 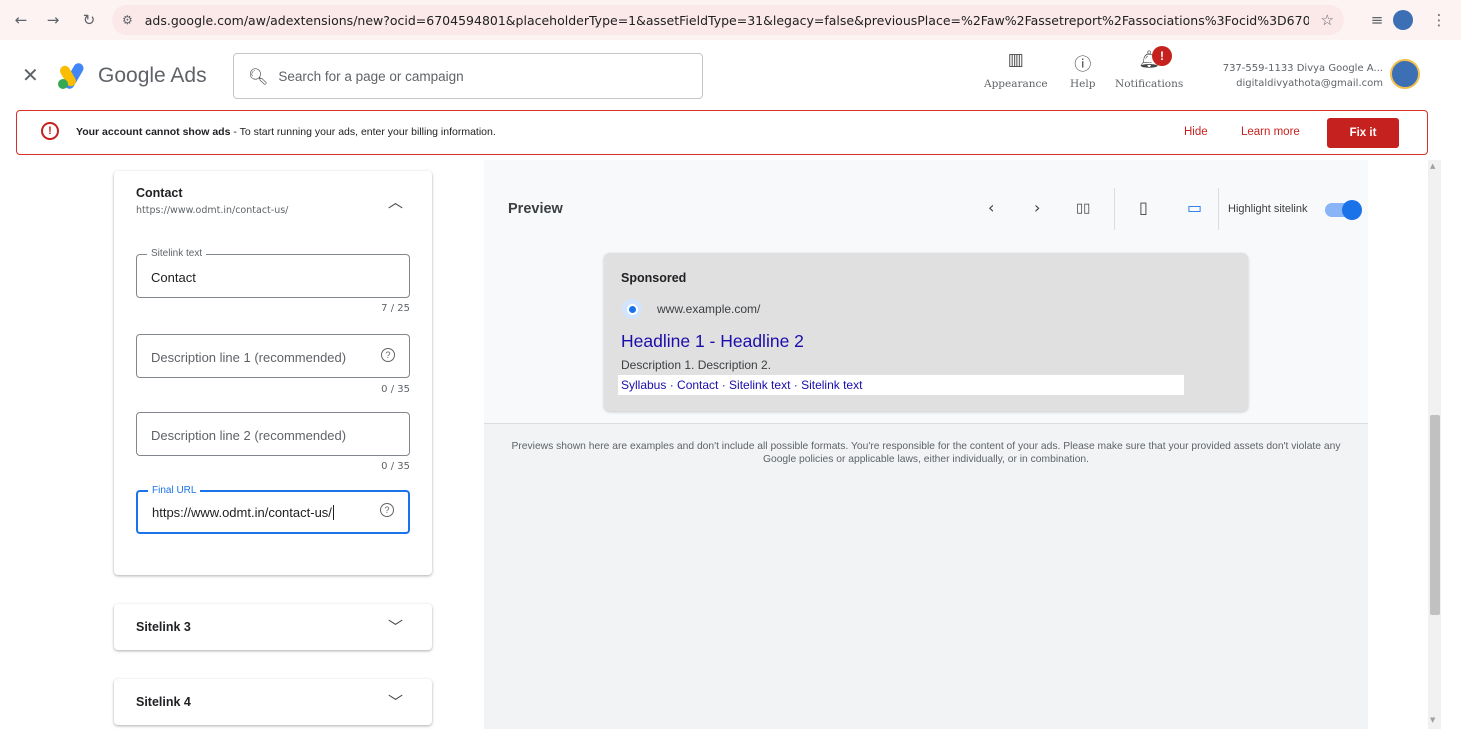 I want to click on sitelink-text-field: Sitelink text Contact, so click(x=273, y=273).